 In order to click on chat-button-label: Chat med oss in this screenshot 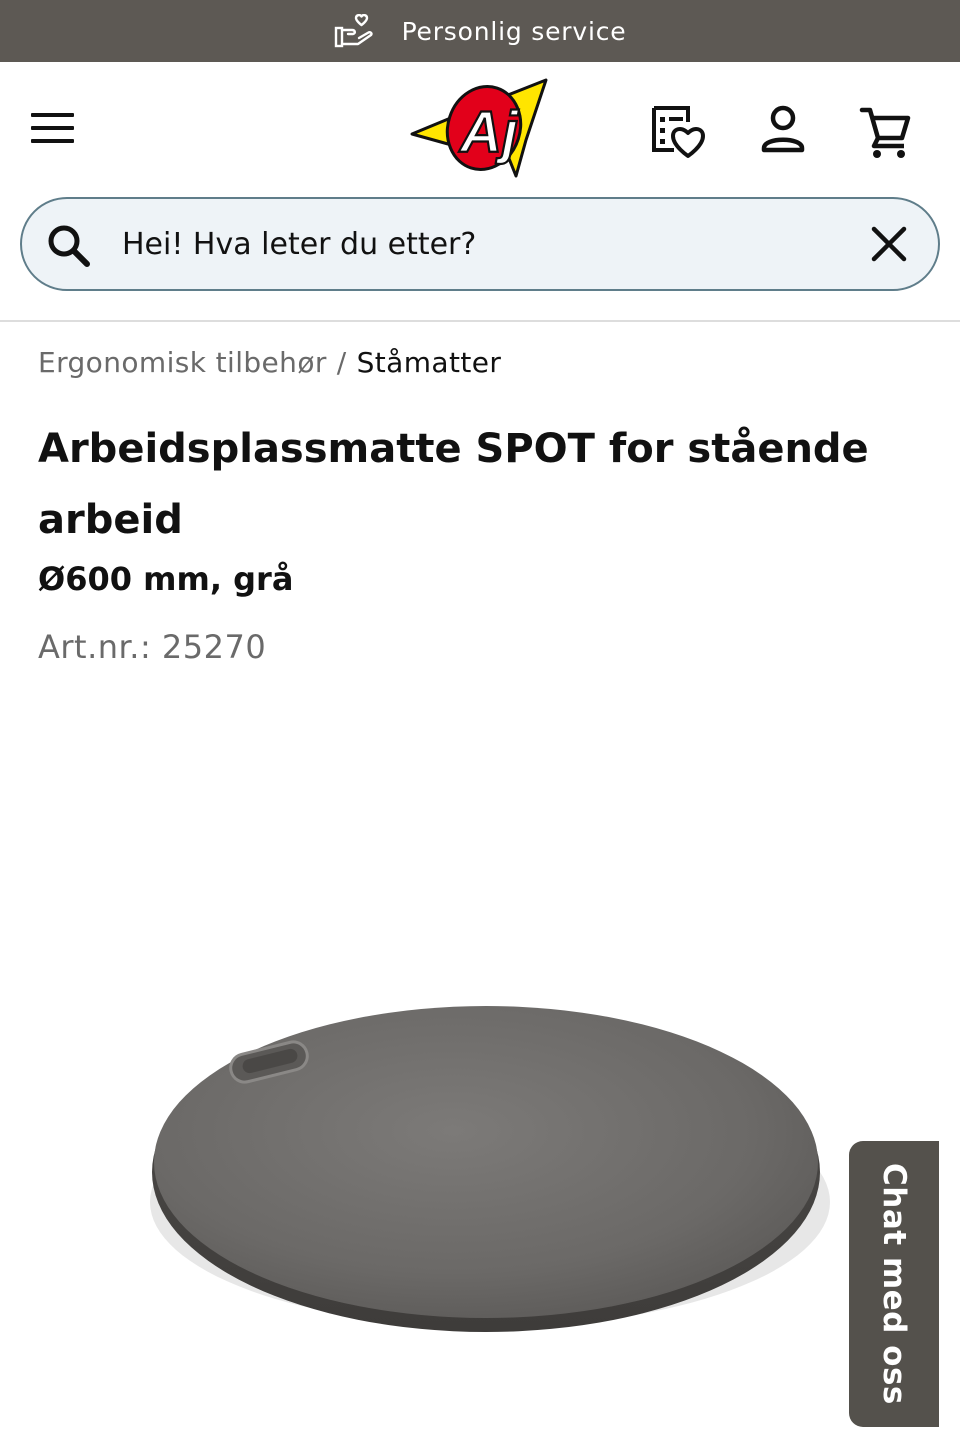, I will do `click(894, 1284)`.